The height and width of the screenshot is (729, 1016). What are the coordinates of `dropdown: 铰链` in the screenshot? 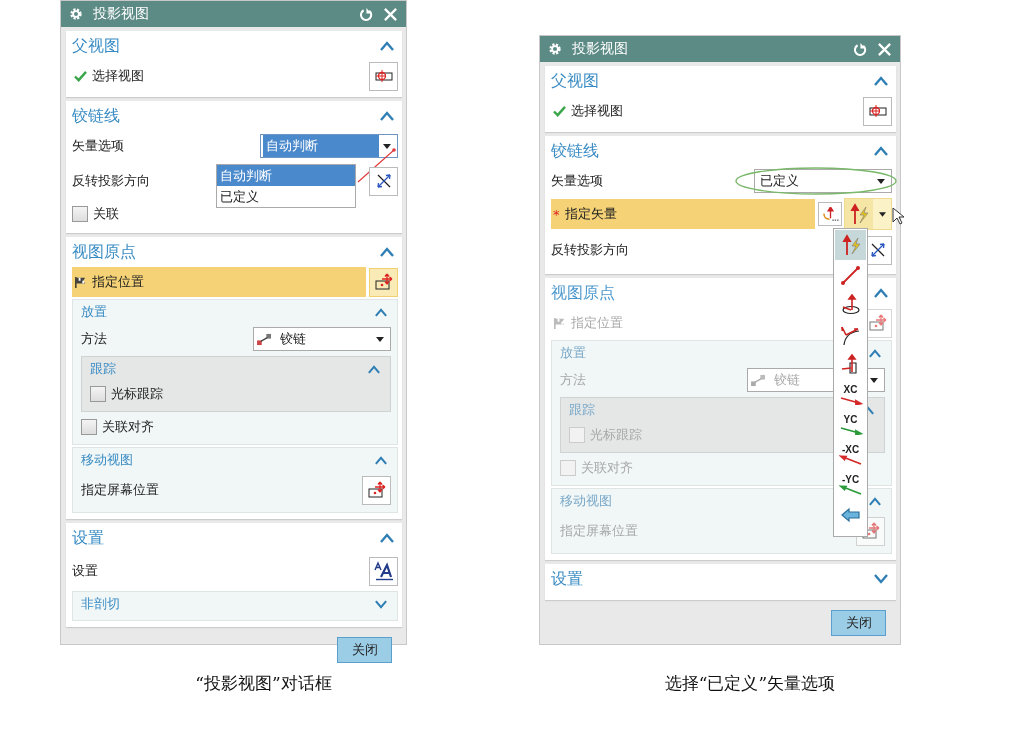 It's located at (322, 339).